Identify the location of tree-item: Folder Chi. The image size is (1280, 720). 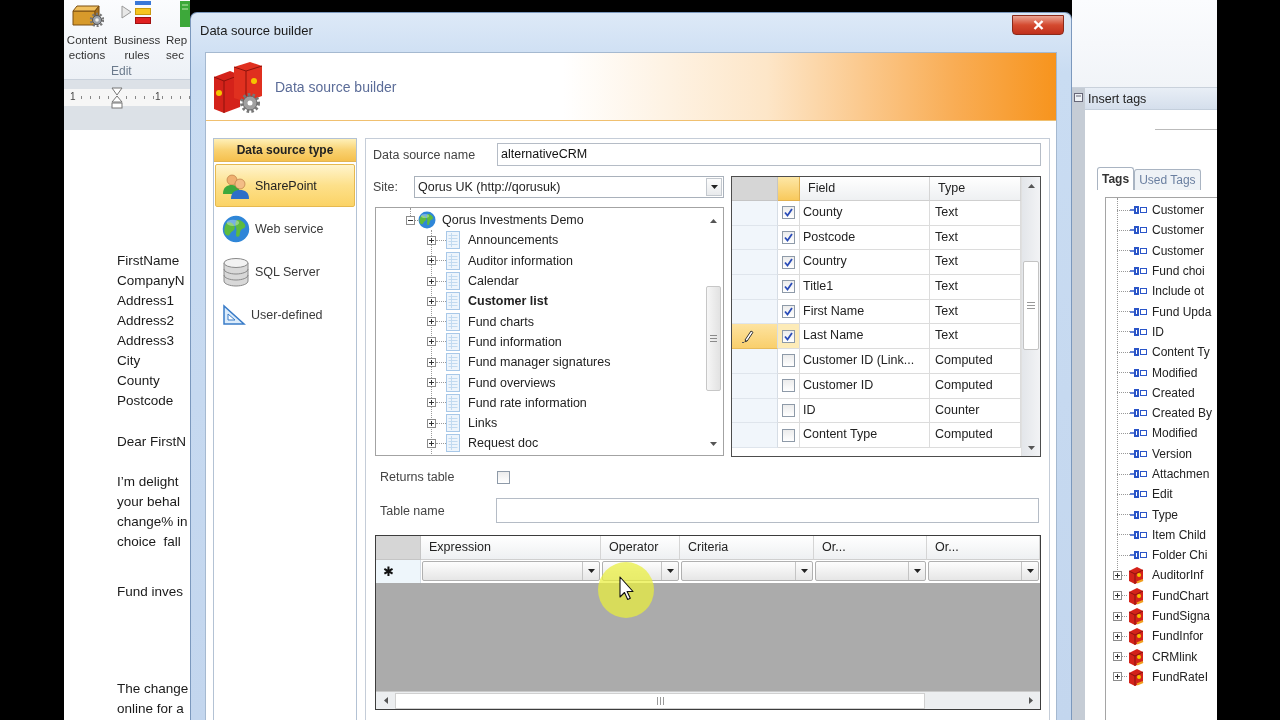
(1161, 555).